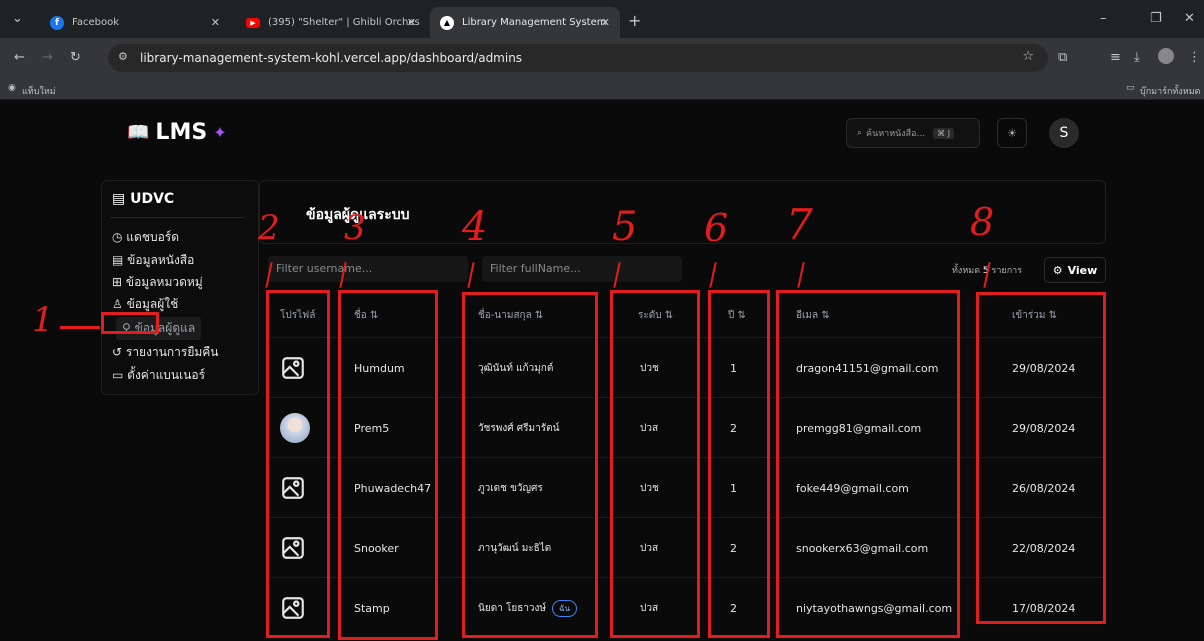 The width and height of the screenshot is (1204, 641). What do you see at coordinates (177, 217) in the screenshot?
I see `divider` at bounding box center [177, 217].